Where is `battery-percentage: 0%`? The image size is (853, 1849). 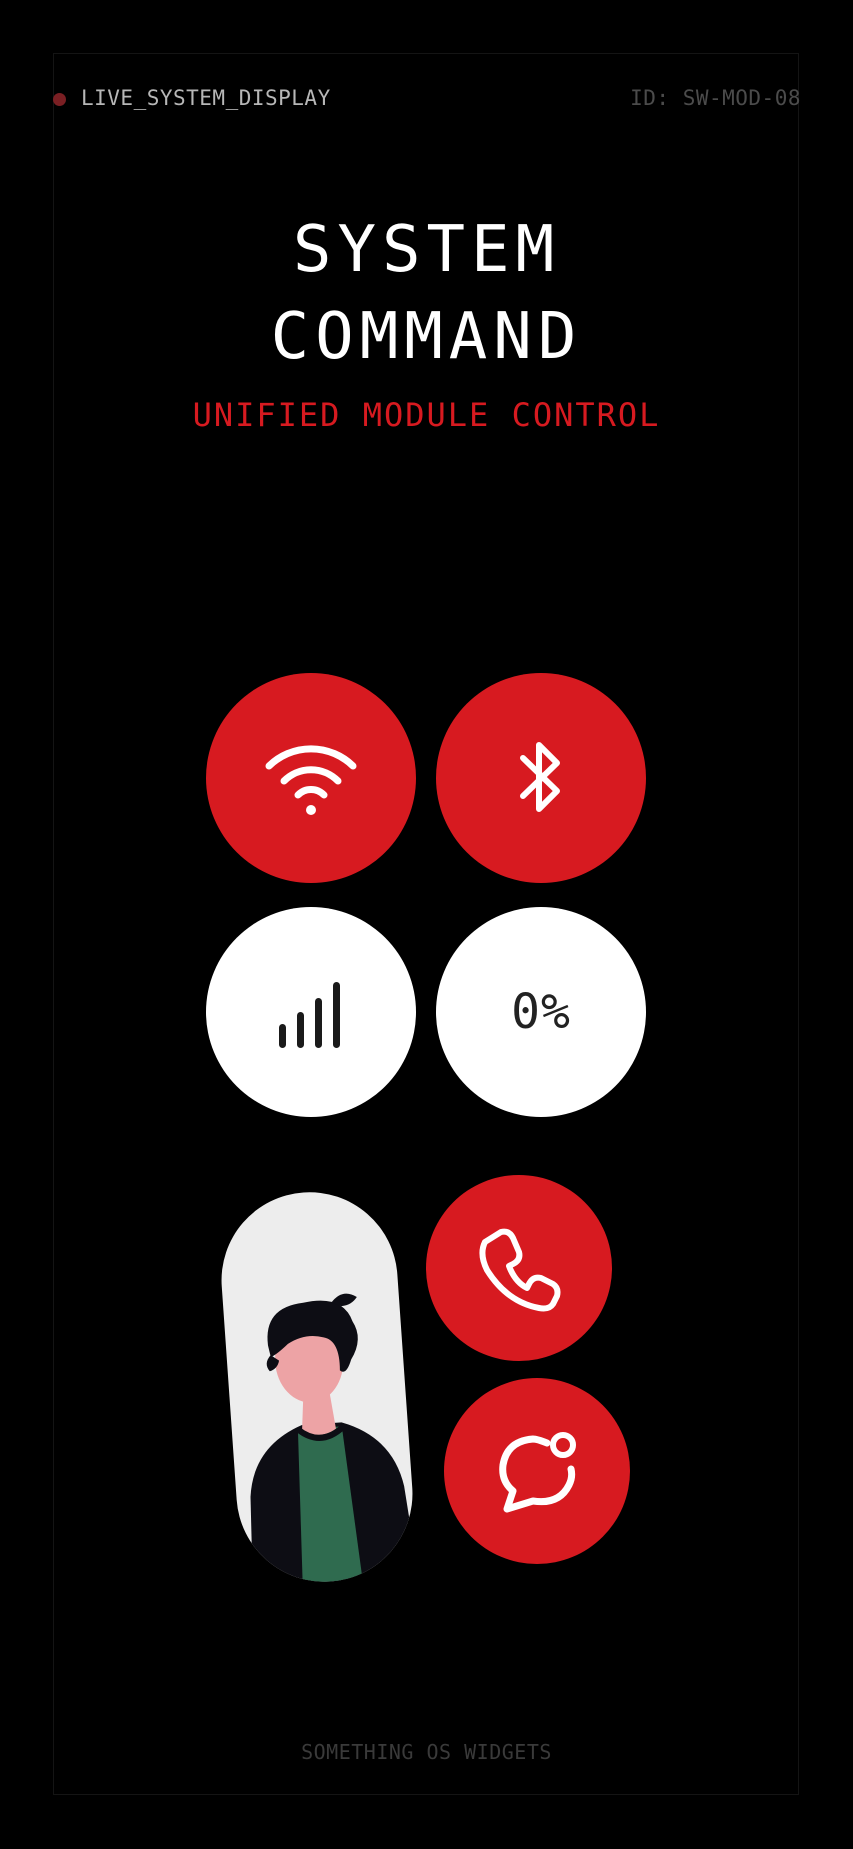
battery-percentage: 0% is located at coordinates (541, 1012).